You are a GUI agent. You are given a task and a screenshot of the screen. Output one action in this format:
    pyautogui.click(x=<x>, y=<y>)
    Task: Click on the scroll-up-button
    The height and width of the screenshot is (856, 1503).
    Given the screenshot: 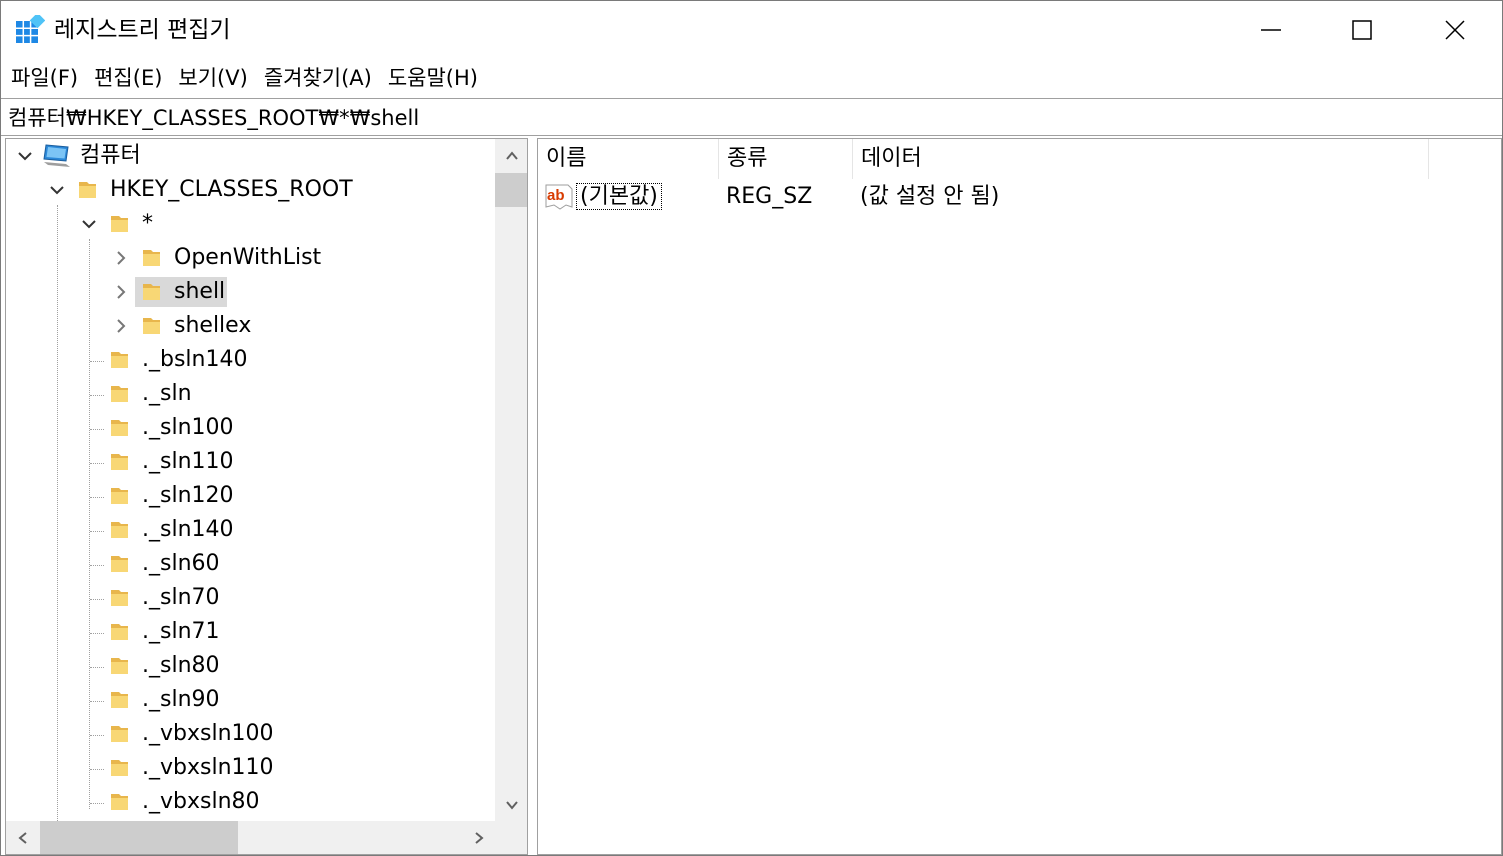 What is the action you would take?
    pyautogui.click(x=511, y=155)
    